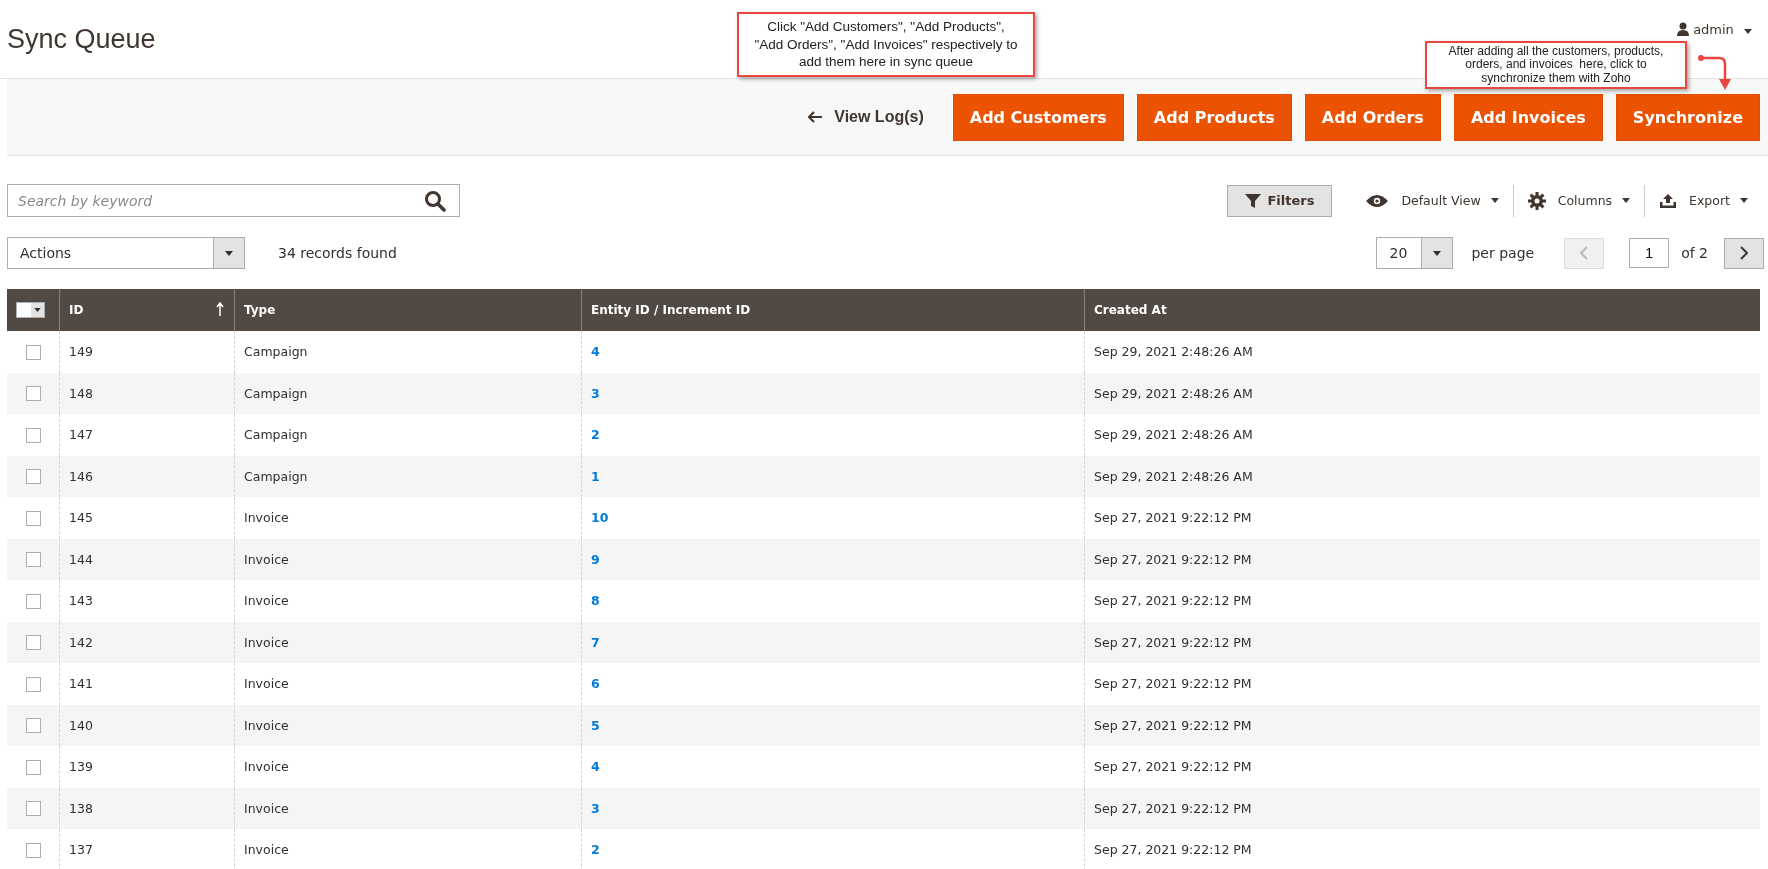 The height and width of the screenshot is (869, 1768). What do you see at coordinates (595, 725) in the screenshot?
I see `entity-link: 5` at bounding box center [595, 725].